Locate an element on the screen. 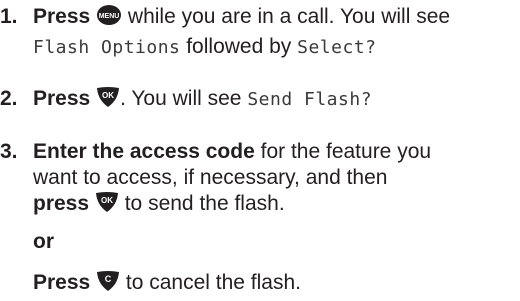  menu-key-icon: MENU is located at coordinates (109, 18).